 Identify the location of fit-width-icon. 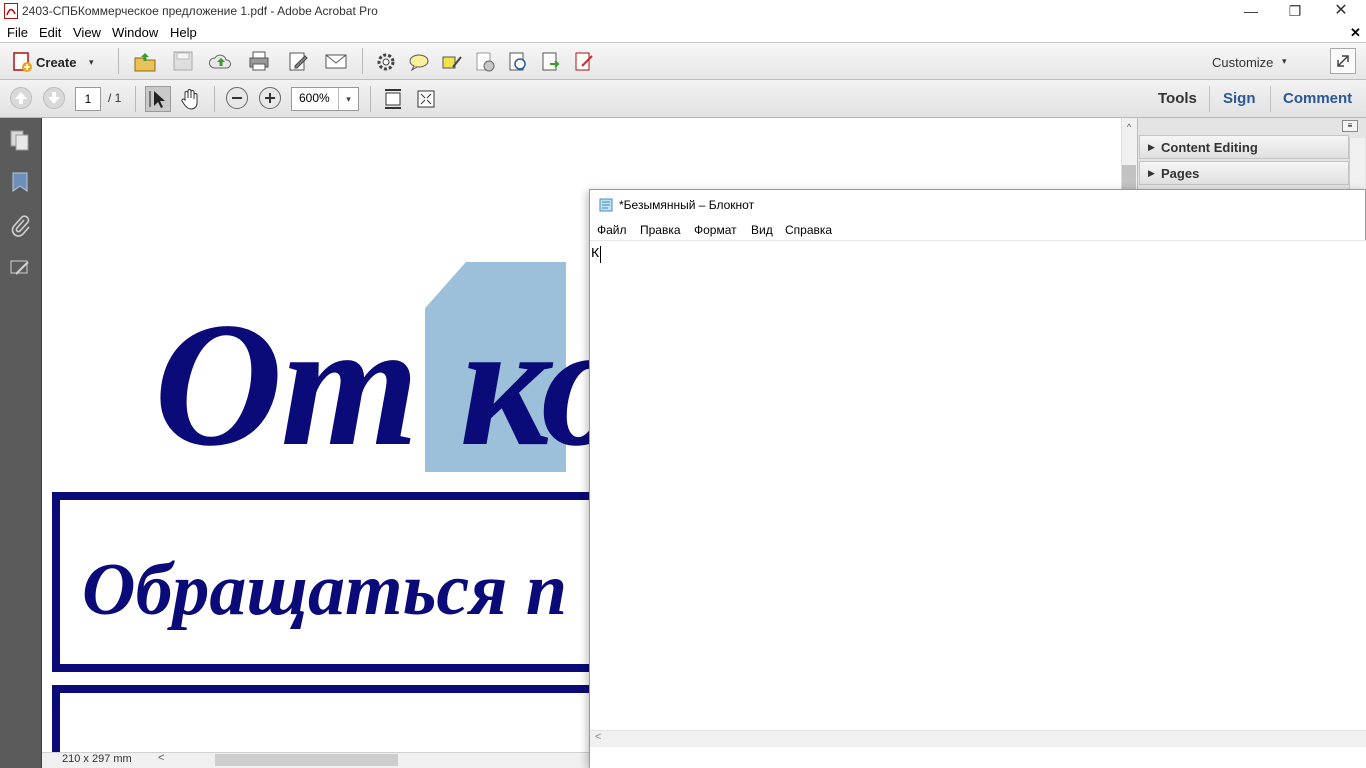
(393, 99).